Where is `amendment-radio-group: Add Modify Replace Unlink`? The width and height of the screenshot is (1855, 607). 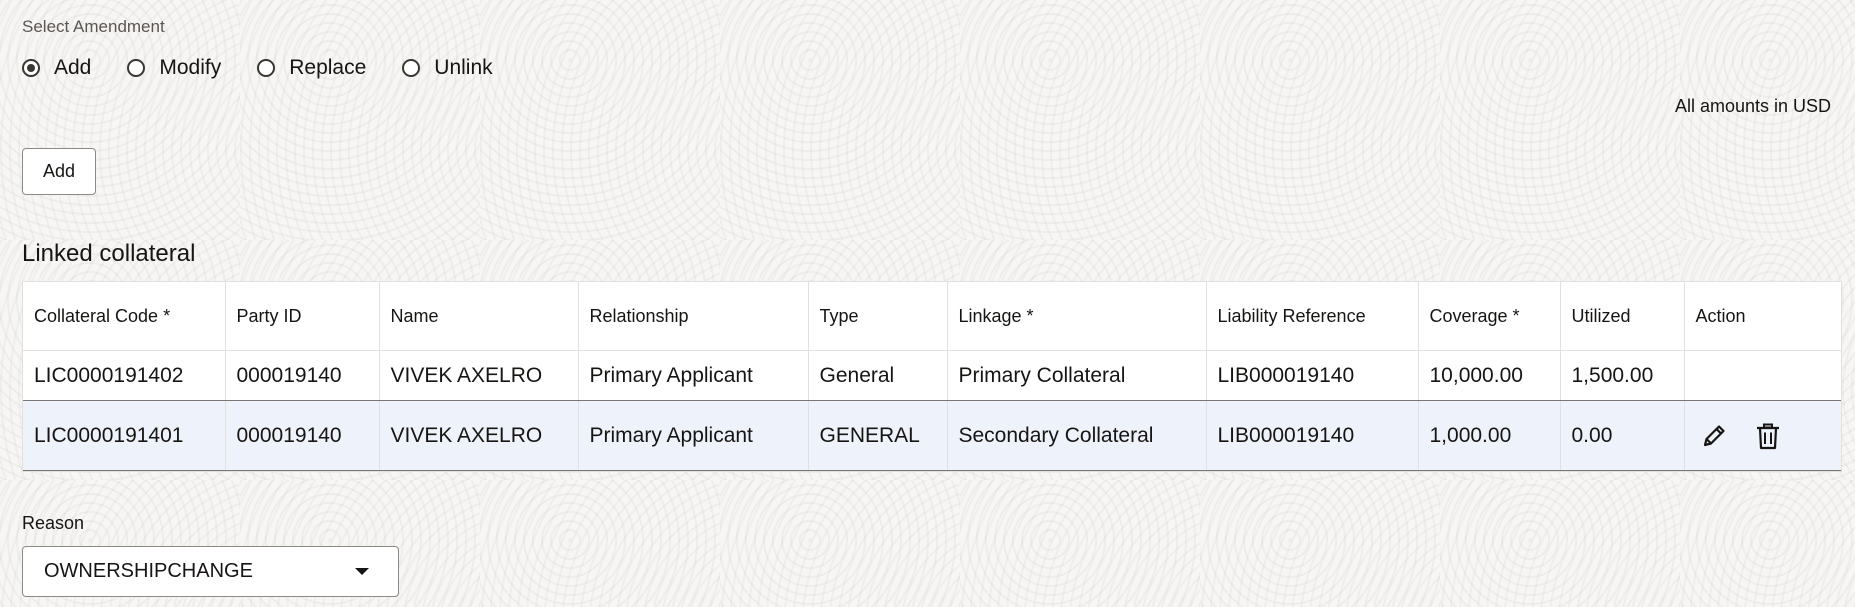
amendment-radio-group: Add Modify Replace Unlink is located at coordinates (275, 68).